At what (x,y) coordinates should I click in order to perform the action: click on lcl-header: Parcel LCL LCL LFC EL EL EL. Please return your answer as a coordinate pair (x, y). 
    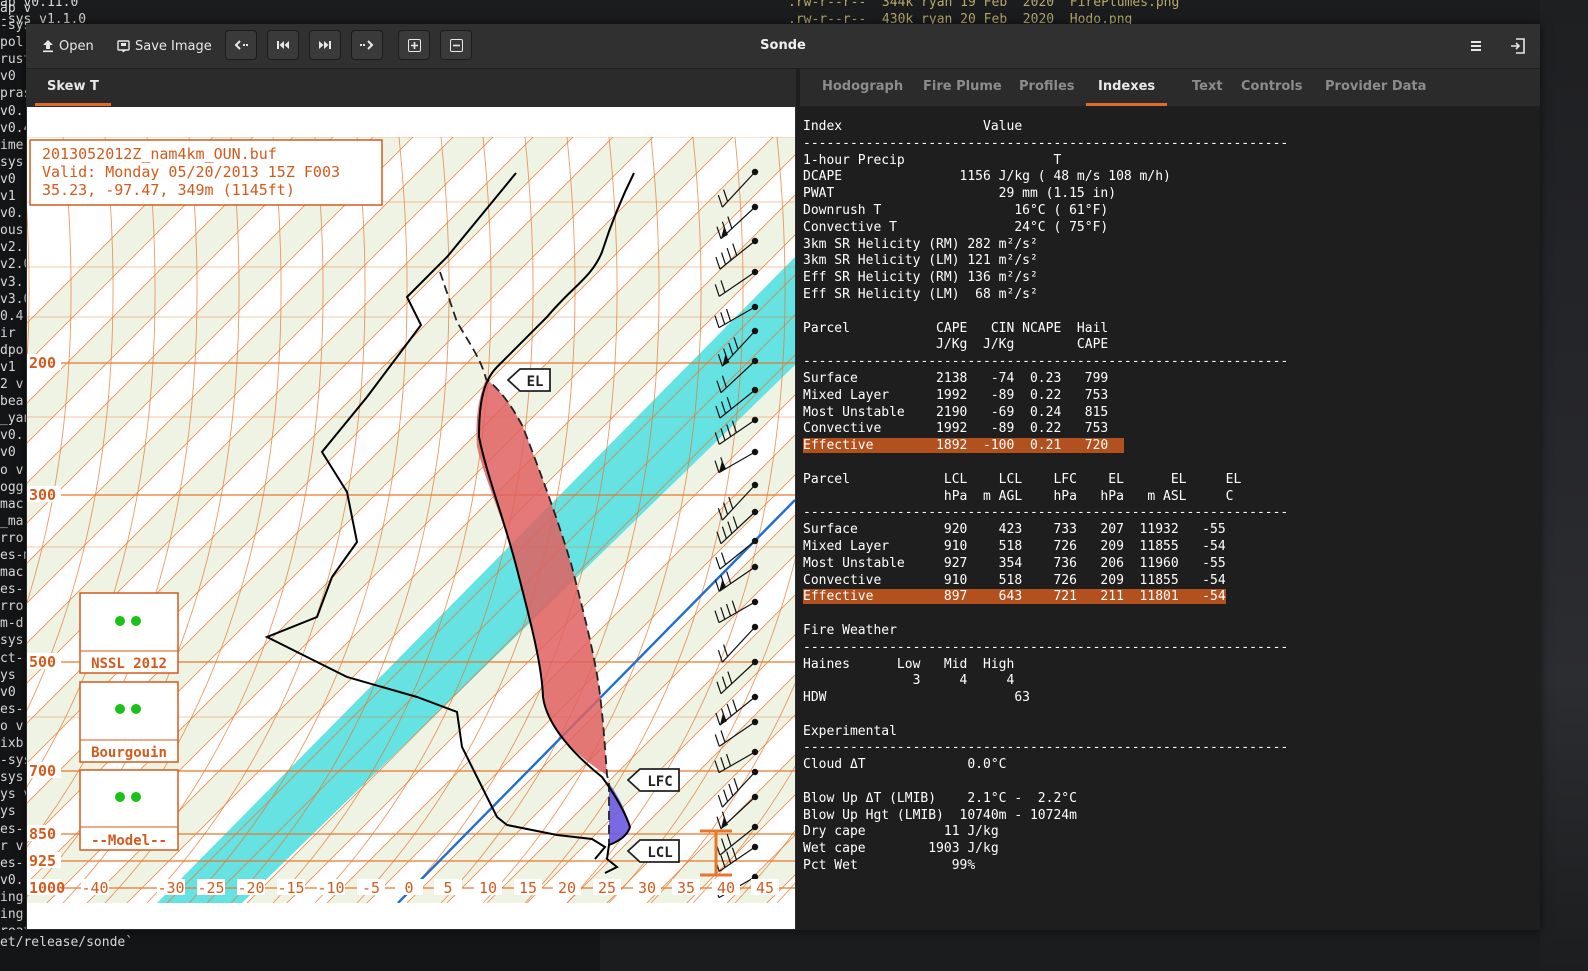
    Looking at the image, I should click on (1022, 479).